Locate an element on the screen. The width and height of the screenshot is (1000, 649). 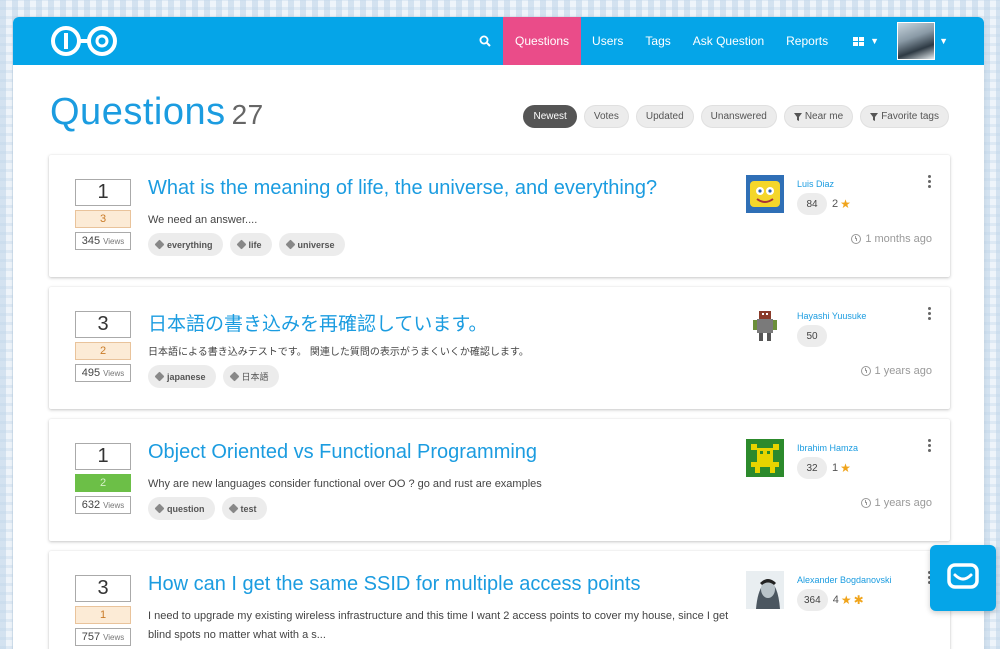
nav-ask-question: Ask Question is located at coordinates (728, 41).